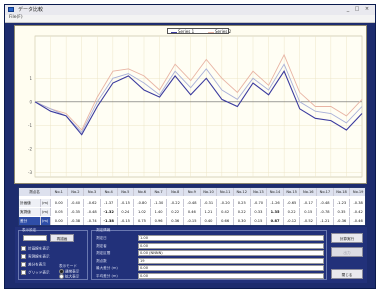 This screenshot has width=380, height=293. I want to click on table-cell: -0.20, so click(225, 203).